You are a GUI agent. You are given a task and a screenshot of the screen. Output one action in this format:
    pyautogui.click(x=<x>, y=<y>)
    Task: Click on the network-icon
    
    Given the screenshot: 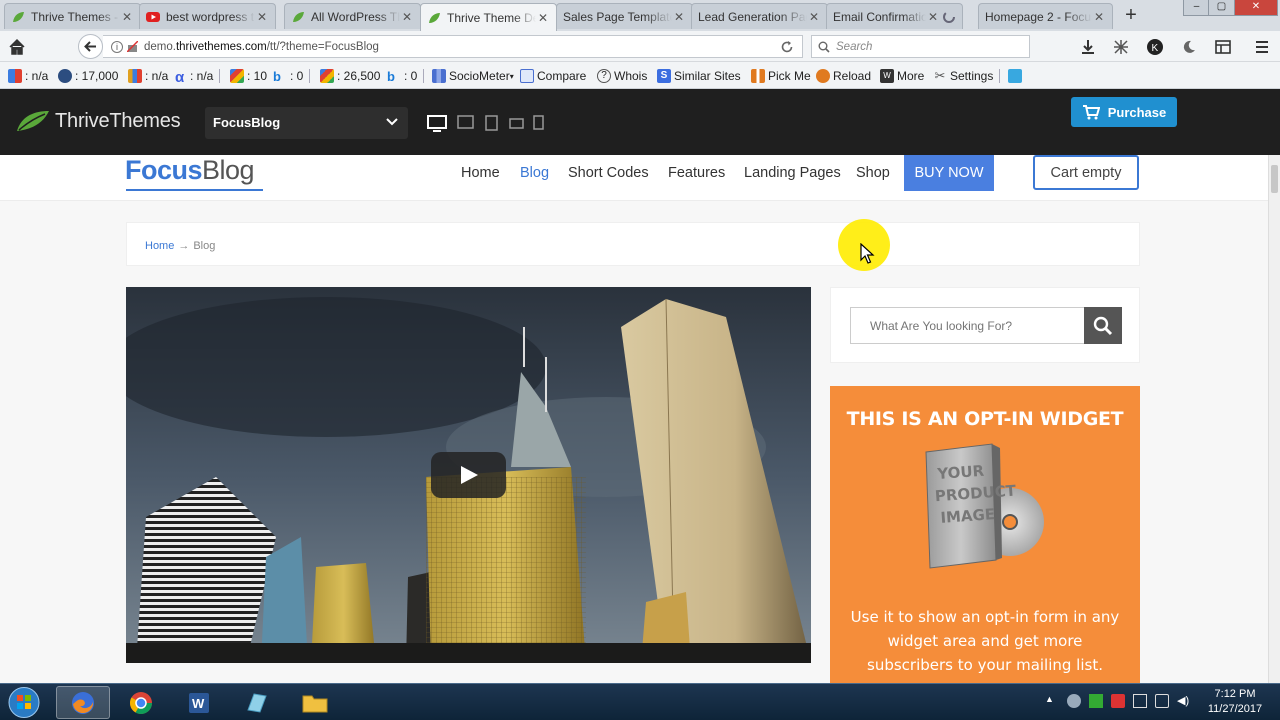 What is the action you would take?
    pyautogui.click(x=1162, y=701)
    